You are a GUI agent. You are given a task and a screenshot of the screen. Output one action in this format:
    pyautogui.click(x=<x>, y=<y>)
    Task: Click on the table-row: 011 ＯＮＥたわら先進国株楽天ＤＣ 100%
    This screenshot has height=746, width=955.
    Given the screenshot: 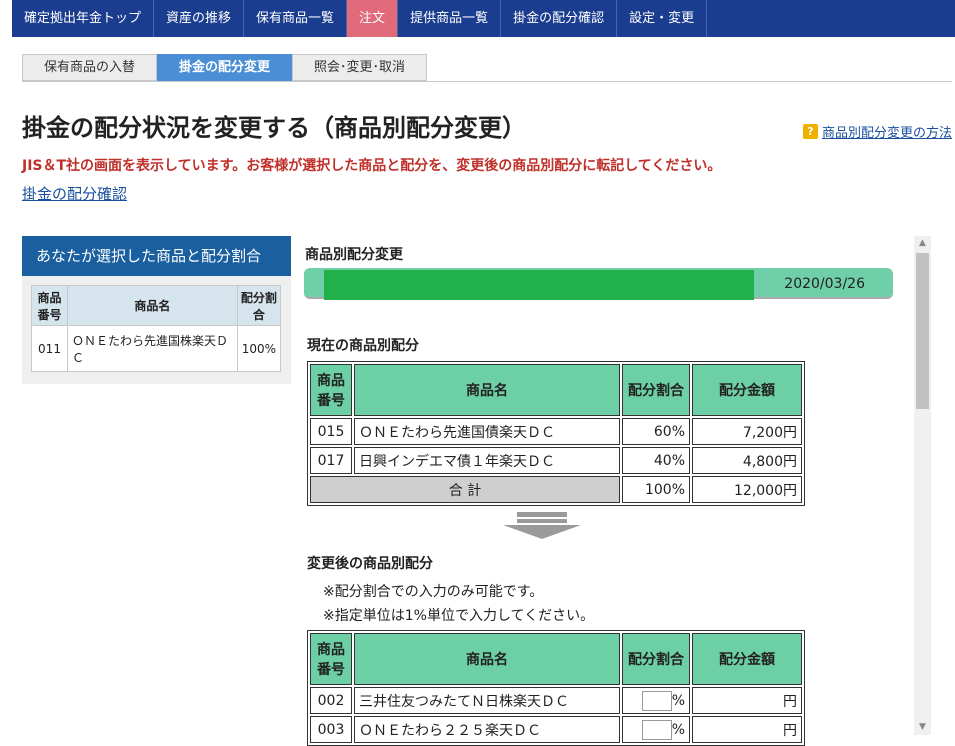 What is the action you would take?
    pyautogui.click(x=156, y=348)
    